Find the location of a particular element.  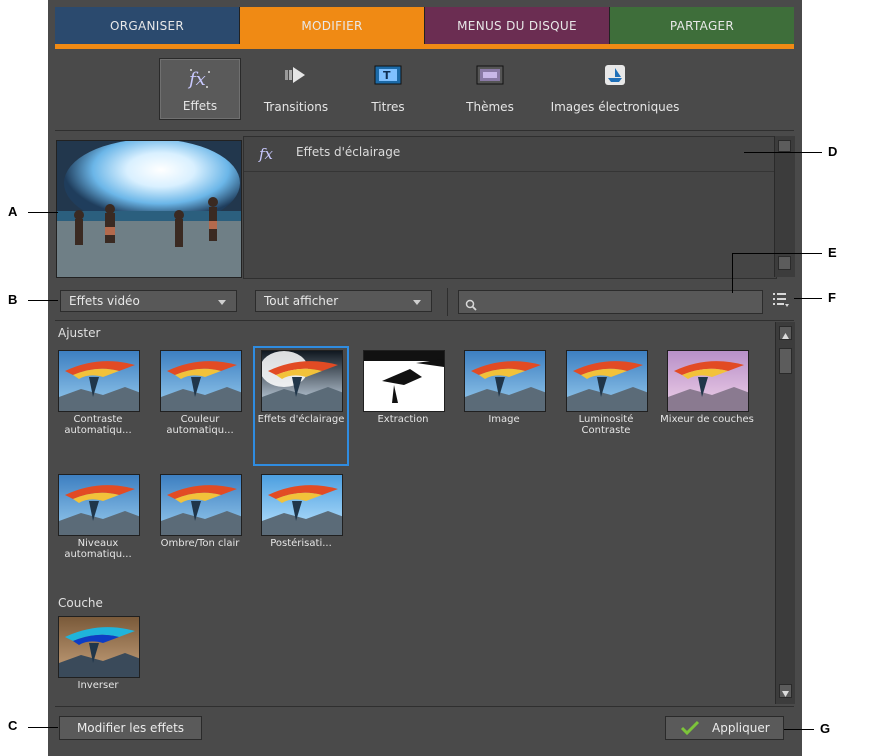

info-scroll-down is located at coordinates (784, 263).